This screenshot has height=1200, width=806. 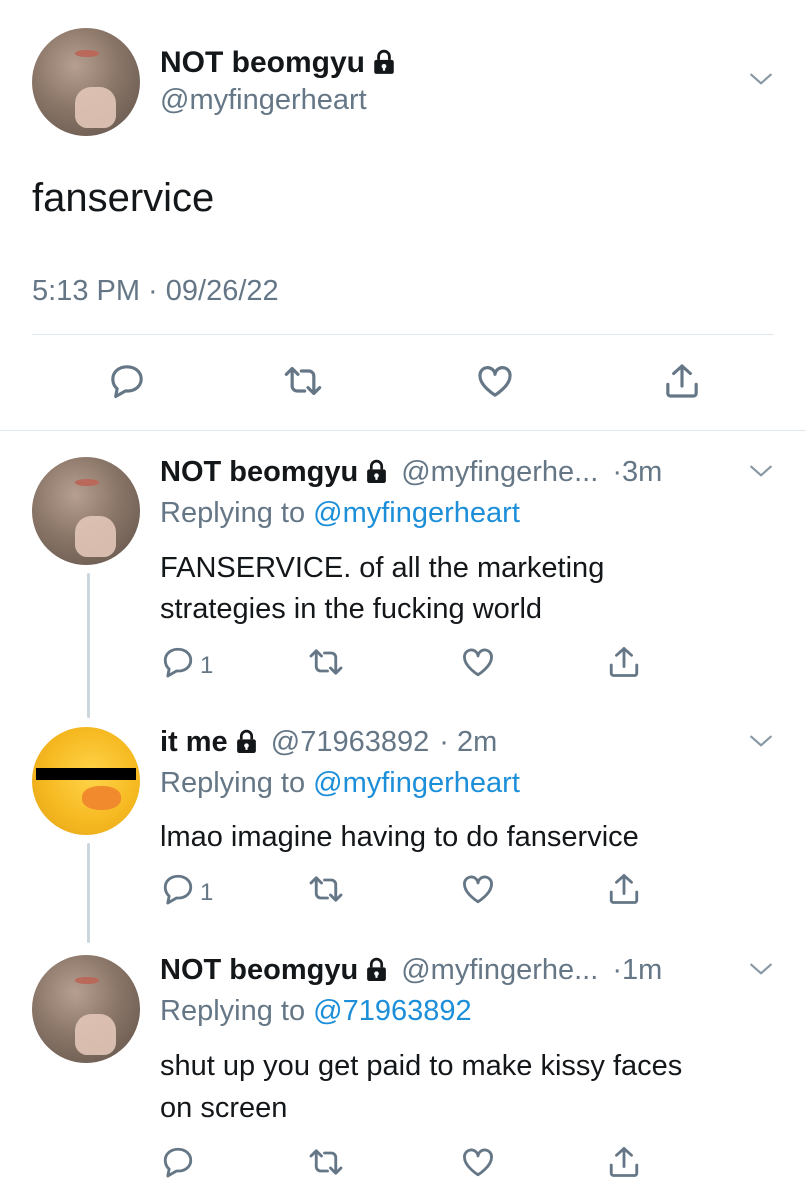 What do you see at coordinates (468, 742) in the screenshot?
I see `reply-time: · 2m` at bounding box center [468, 742].